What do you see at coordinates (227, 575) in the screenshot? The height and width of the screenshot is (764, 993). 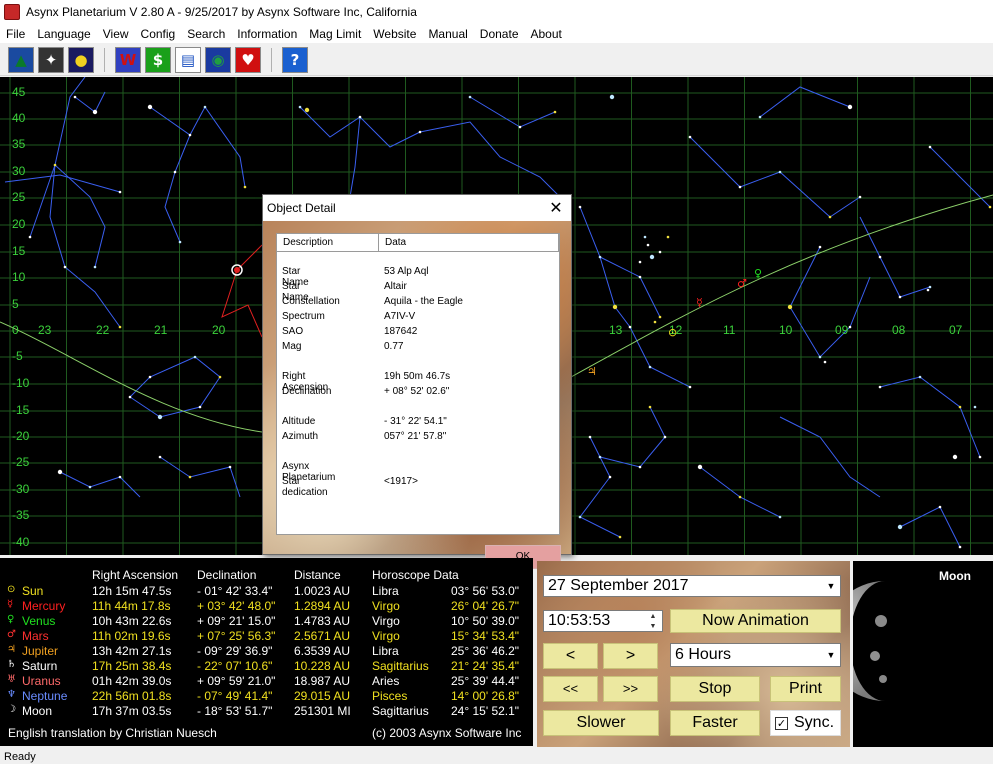 I see `header-declination: Declination` at bounding box center [227, 575].